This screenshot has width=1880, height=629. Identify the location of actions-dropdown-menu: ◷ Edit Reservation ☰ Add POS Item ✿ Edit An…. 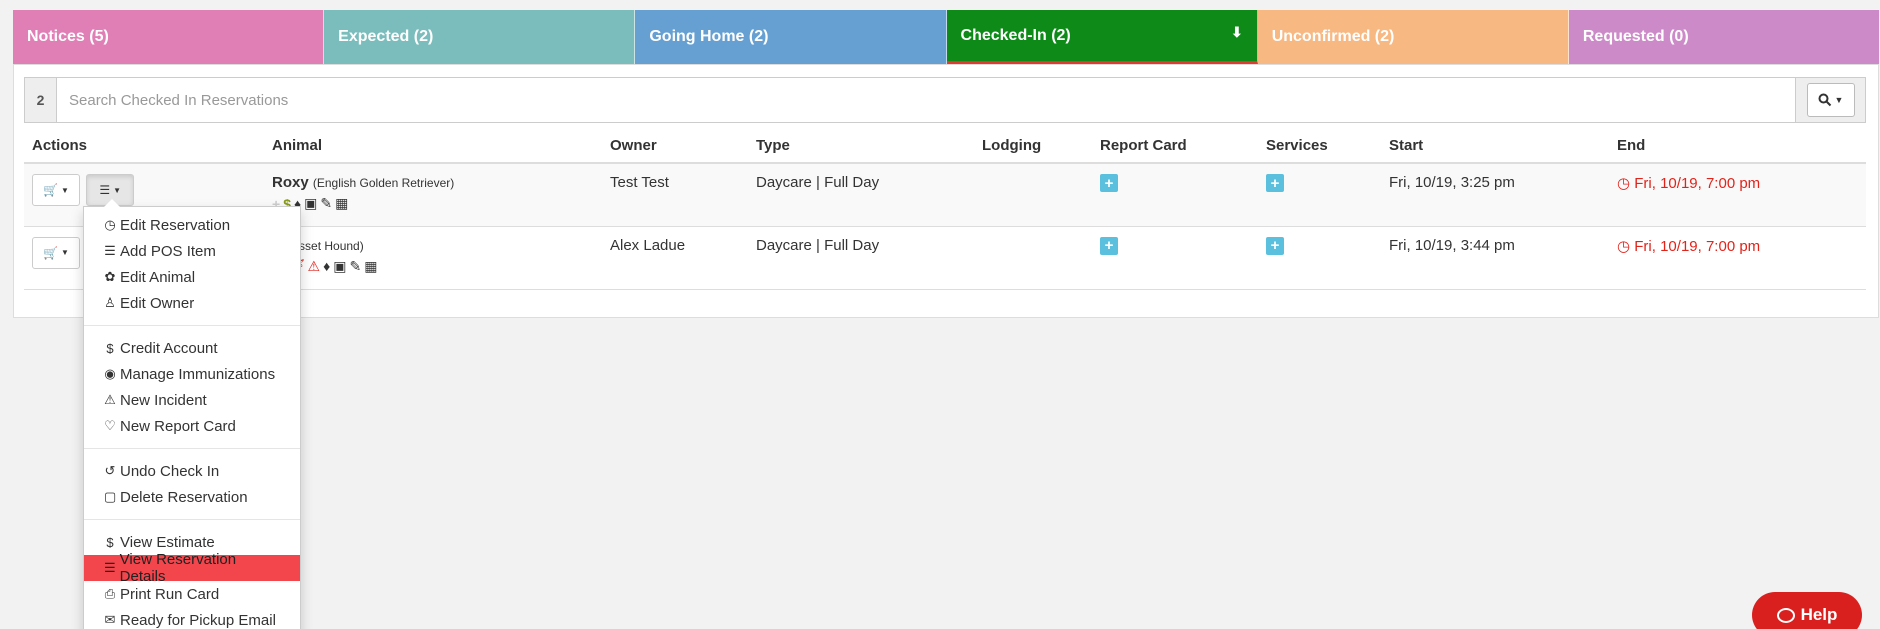
(192, 414).